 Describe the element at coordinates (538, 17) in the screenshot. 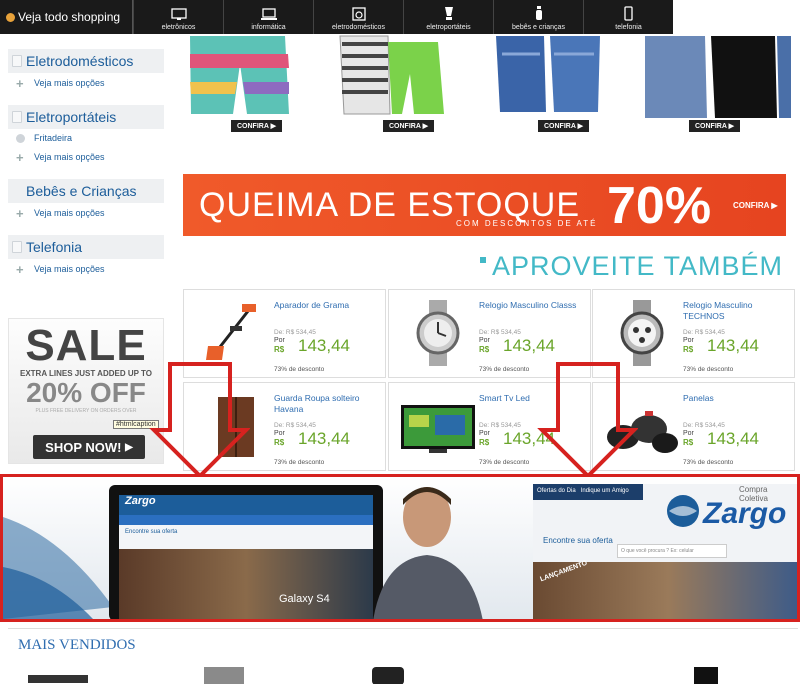

I see `nav-bebes-criancas: bebês e crianças` at that location.